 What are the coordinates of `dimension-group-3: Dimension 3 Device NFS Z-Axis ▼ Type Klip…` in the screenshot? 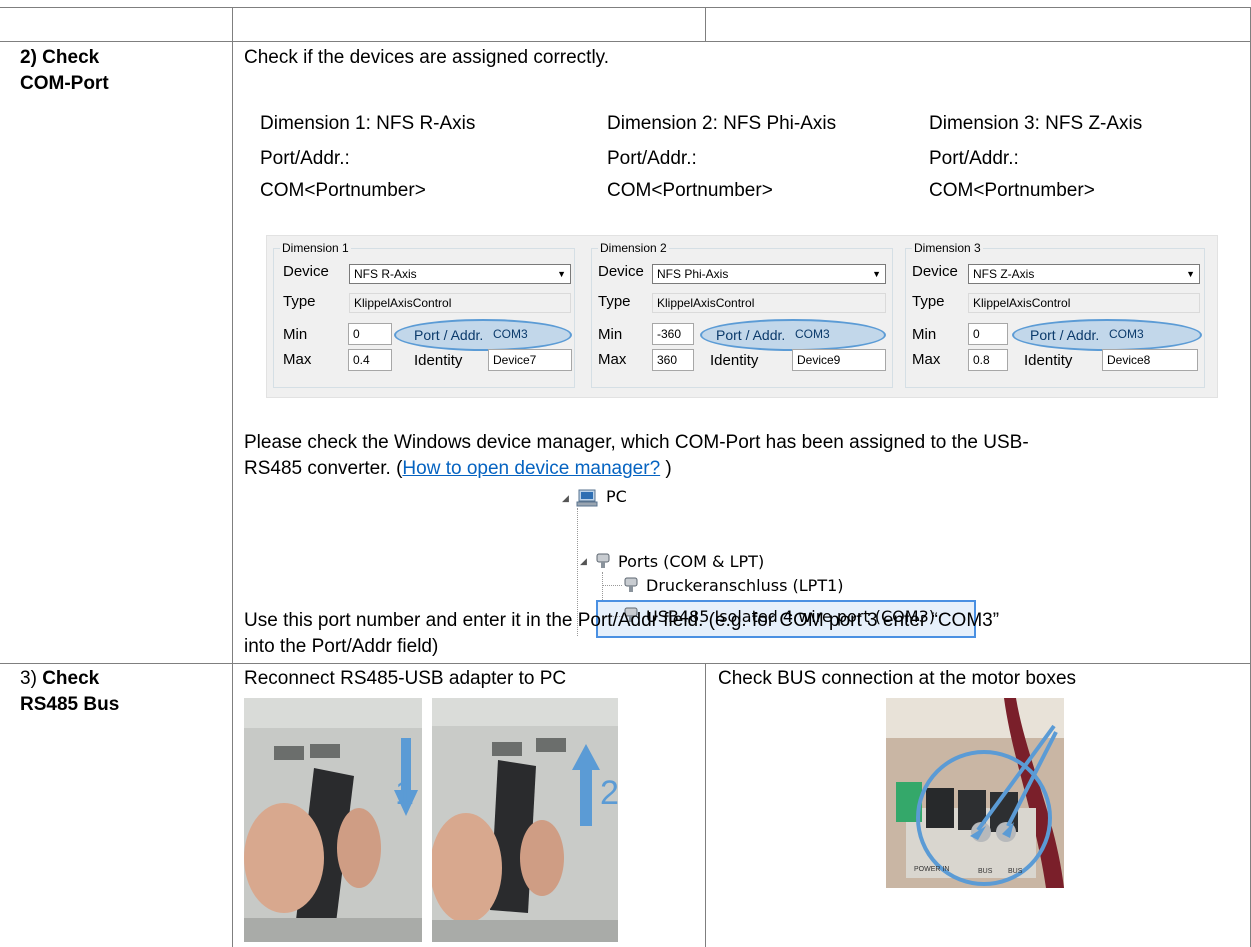 It's located at (1055, 314).